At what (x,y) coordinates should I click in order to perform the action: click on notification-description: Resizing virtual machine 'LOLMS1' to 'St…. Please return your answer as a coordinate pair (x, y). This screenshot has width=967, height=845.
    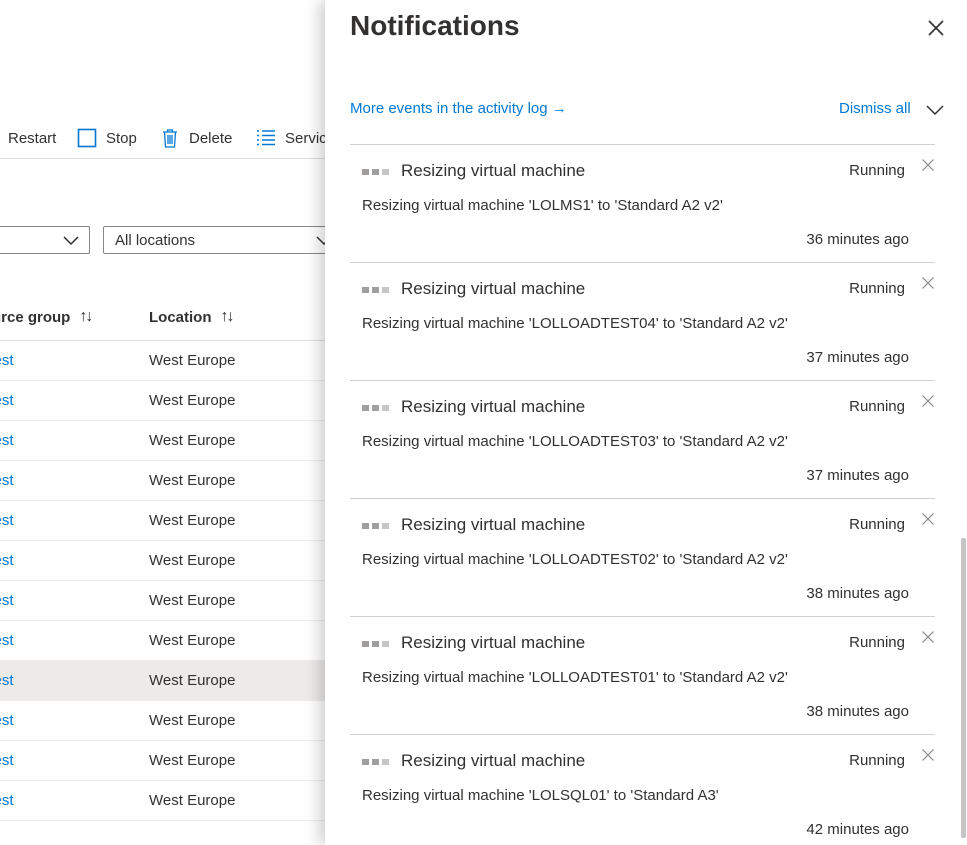
    Looking at the image, I should click on (542, 205).